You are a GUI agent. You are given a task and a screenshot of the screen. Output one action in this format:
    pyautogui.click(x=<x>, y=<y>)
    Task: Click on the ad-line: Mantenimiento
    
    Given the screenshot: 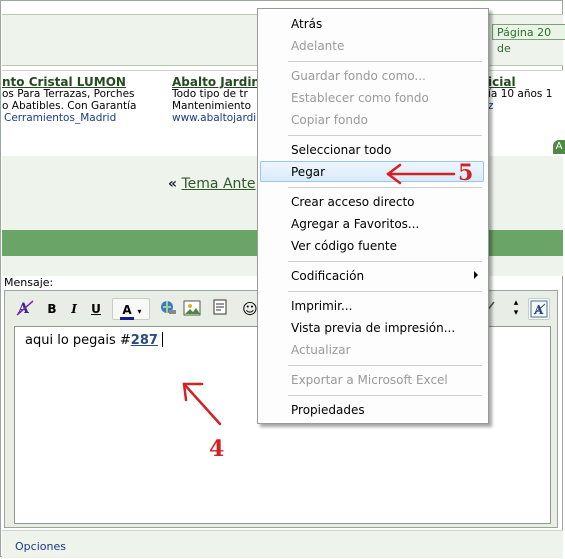 What is the action you would take?
    pyautogui.click(x=212, y=106)
    